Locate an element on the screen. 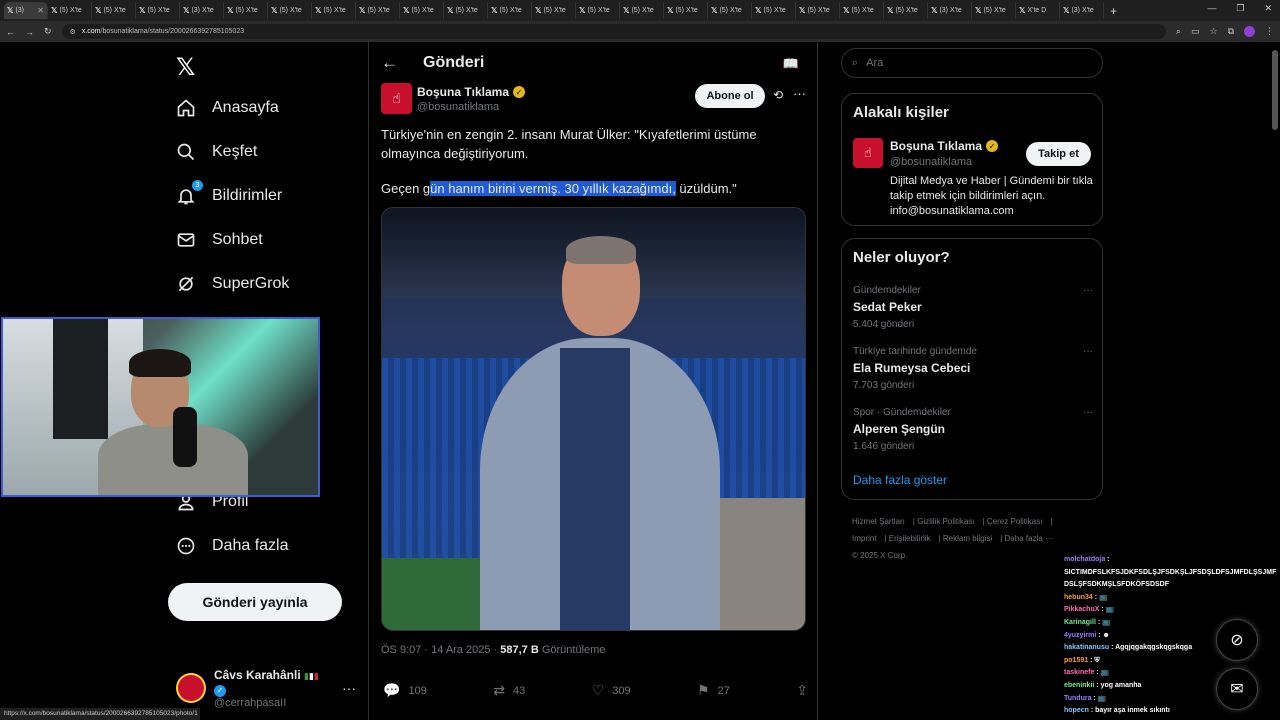  new-tab-icon: + is located at coordinates (1113, 11).